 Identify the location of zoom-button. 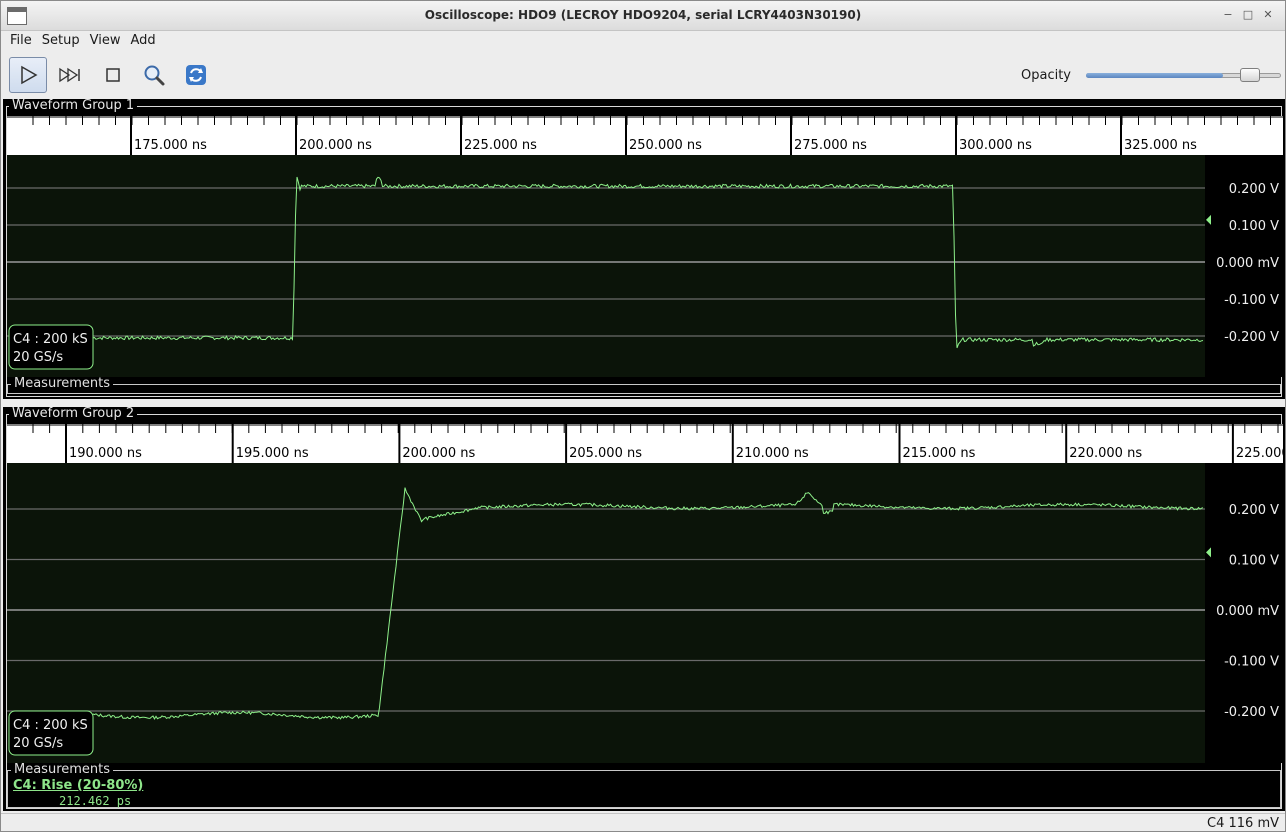
(154, 75).